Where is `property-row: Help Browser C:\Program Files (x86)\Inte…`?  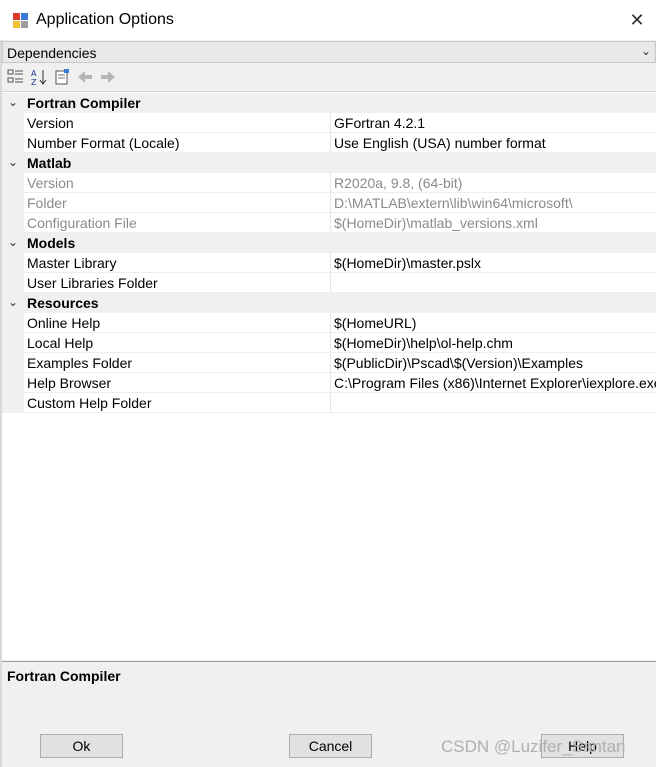
property-row: Help Browser C:\Program Files (x86)\Inte… is located at coordinates (329, 383).